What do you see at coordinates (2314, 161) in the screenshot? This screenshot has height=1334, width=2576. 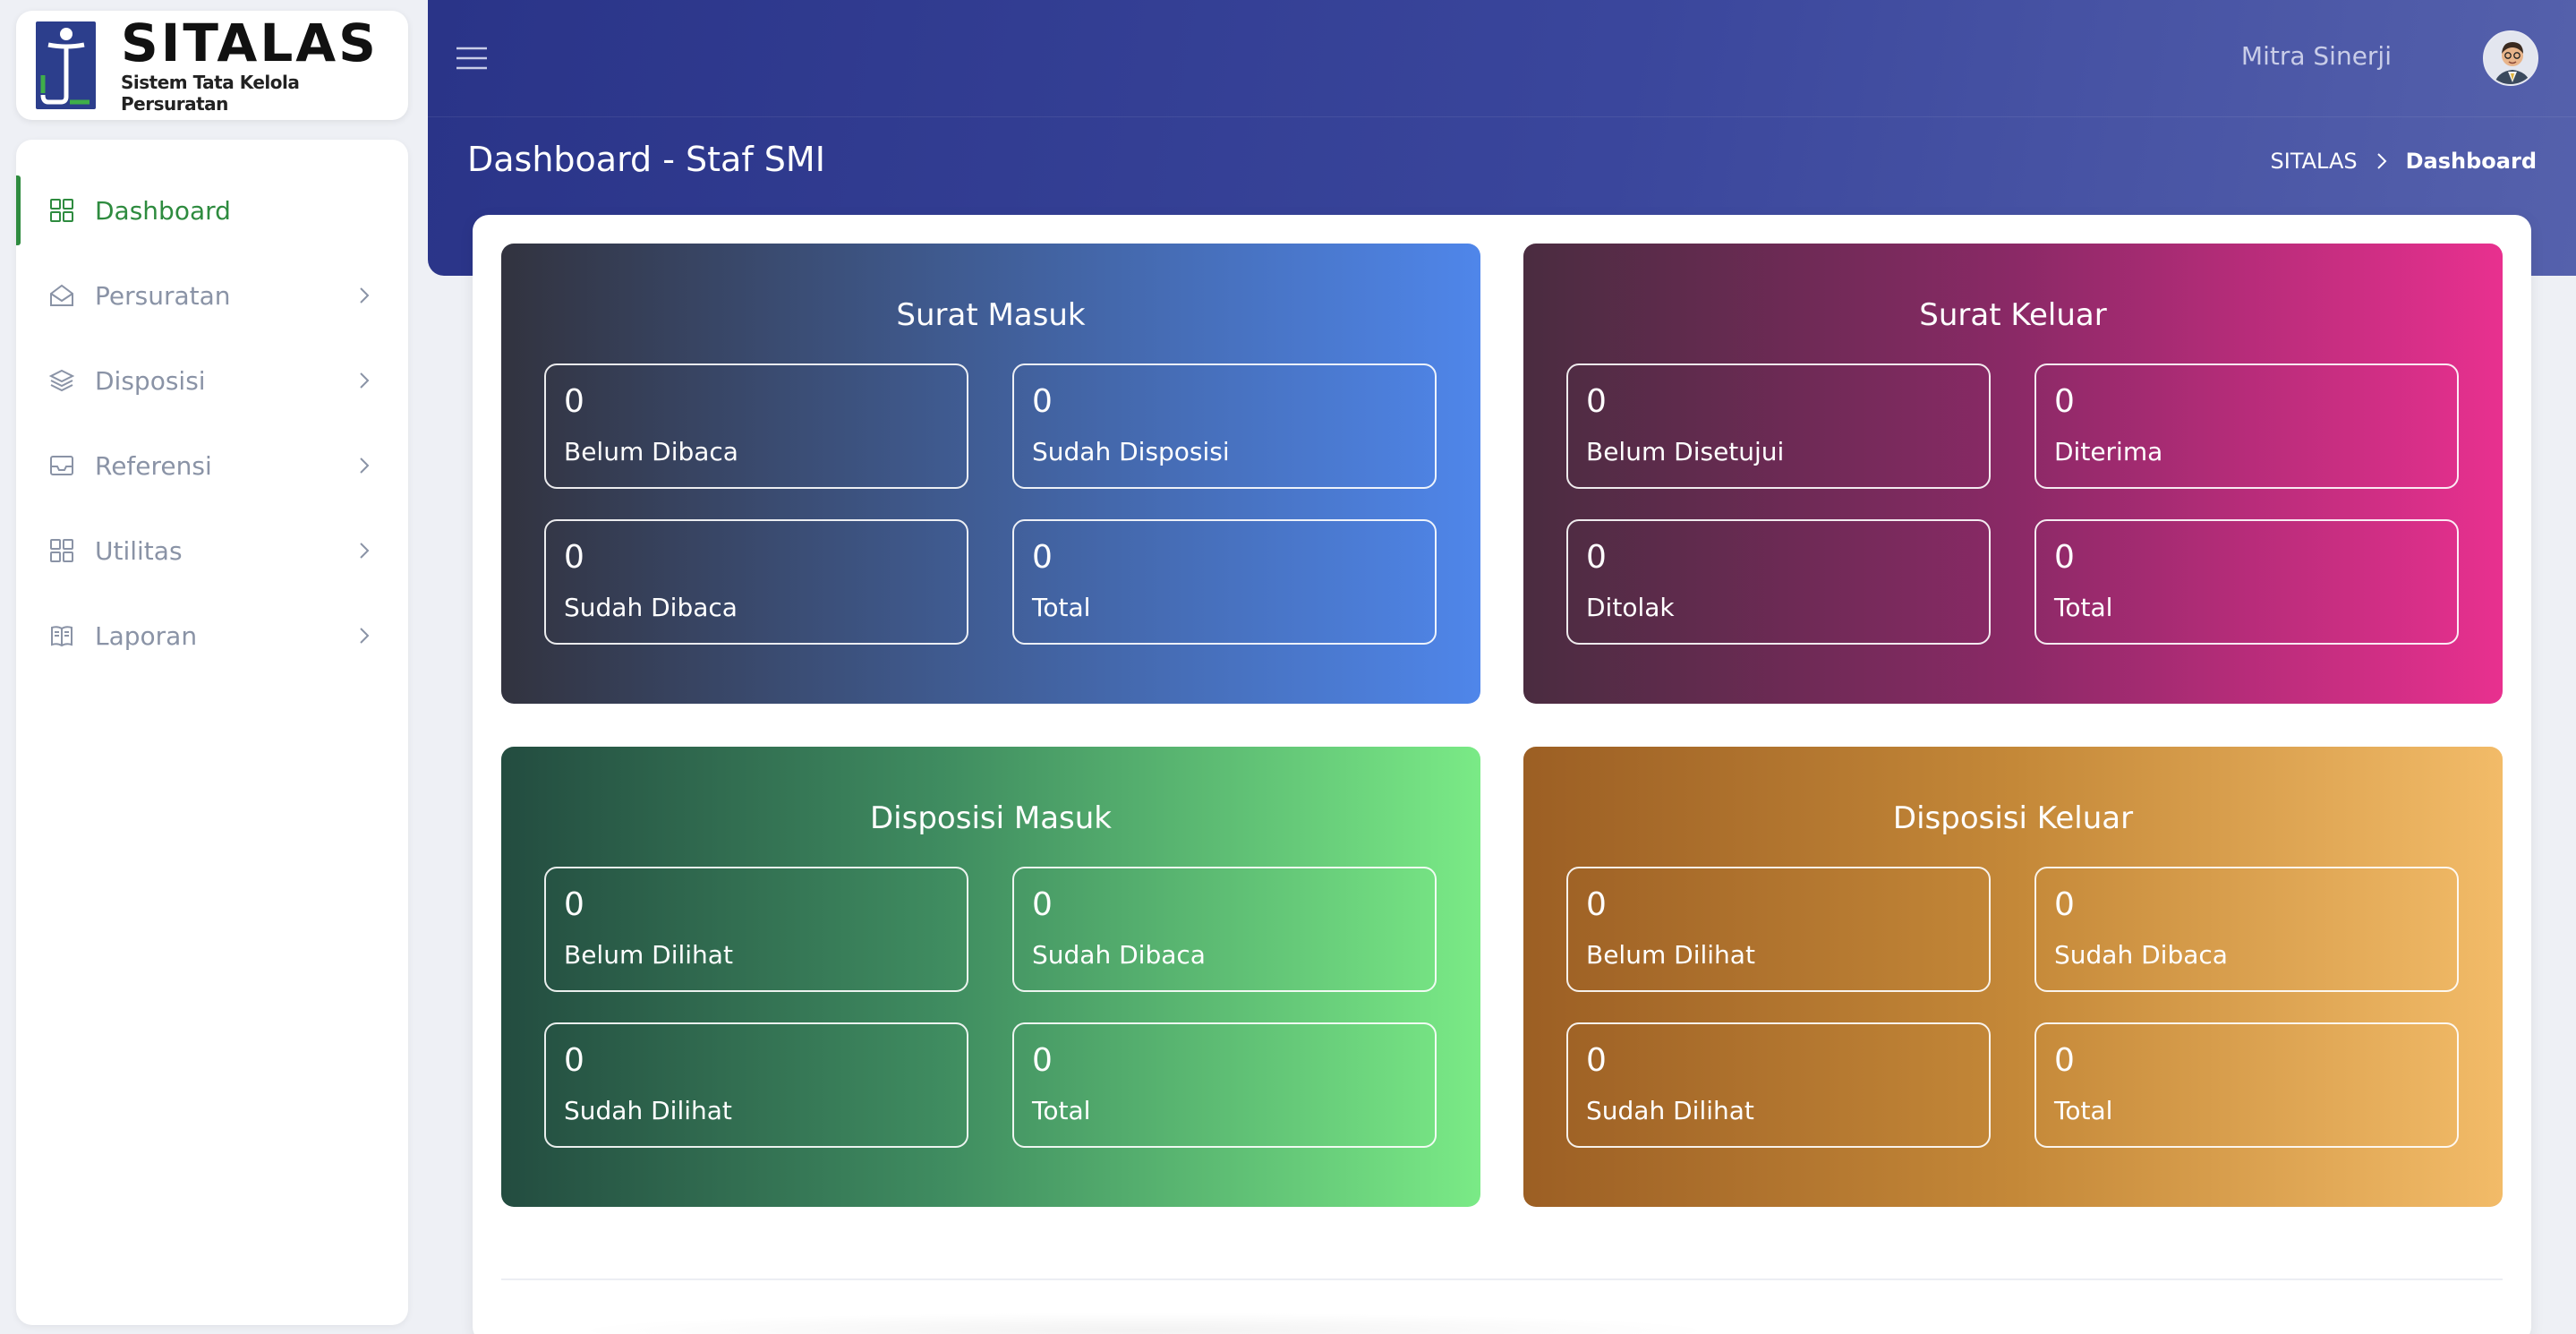 I see `breadcrumb-link-home: SITALAS` at bounding box center [2314, 161].